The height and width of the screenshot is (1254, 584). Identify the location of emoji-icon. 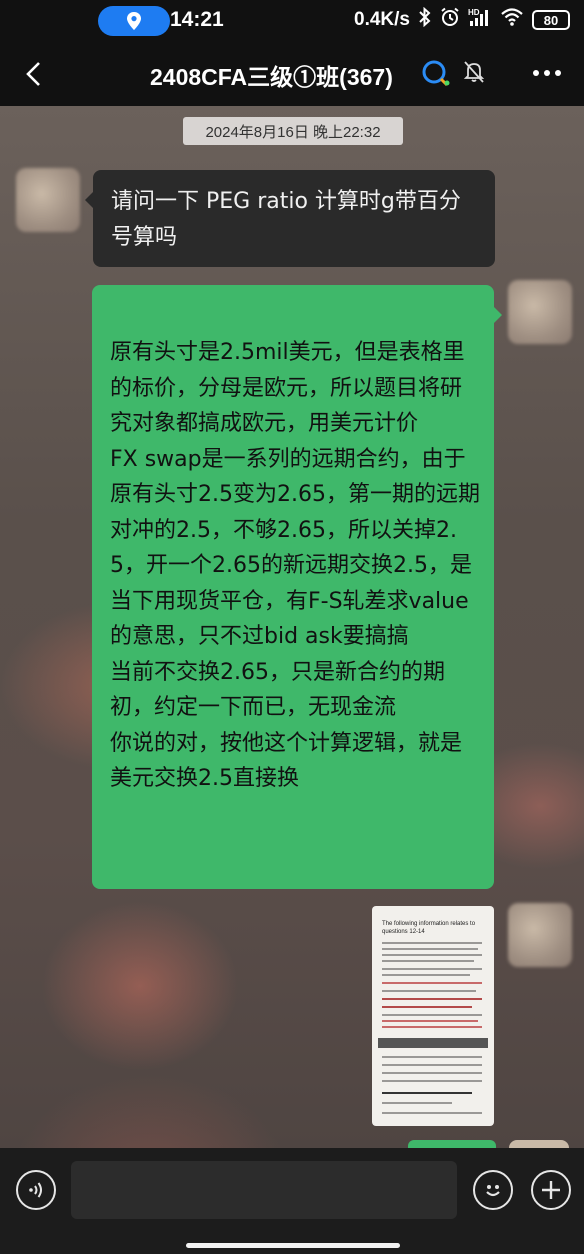
(493, 1191).